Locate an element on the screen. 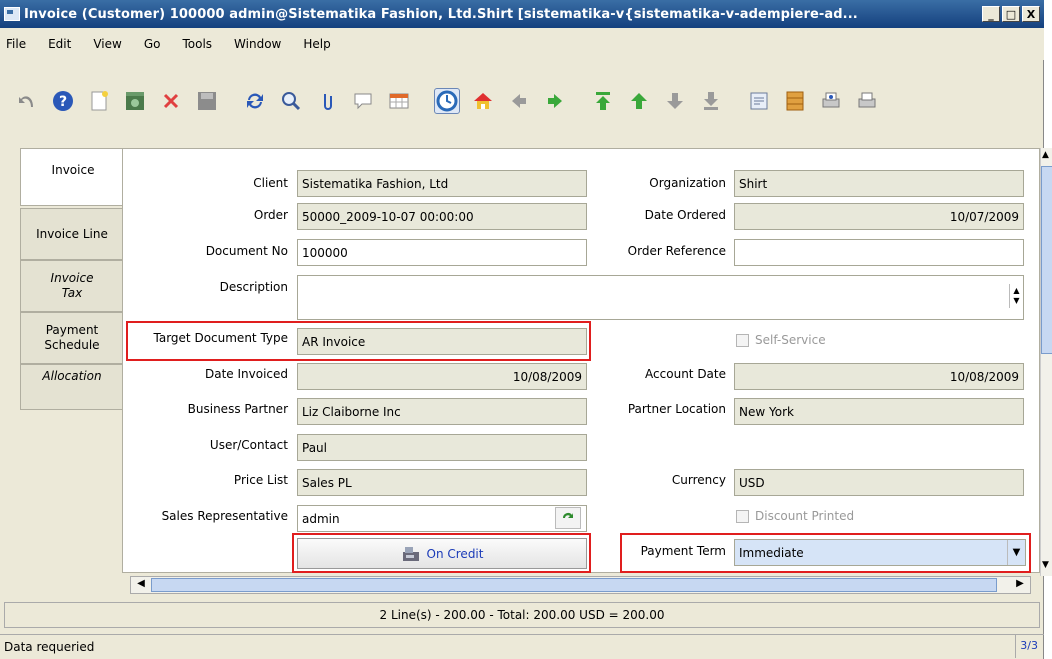 This screenshot has width=1052, height=659. price-list-label: Price List is located at coordinates (260, 480).